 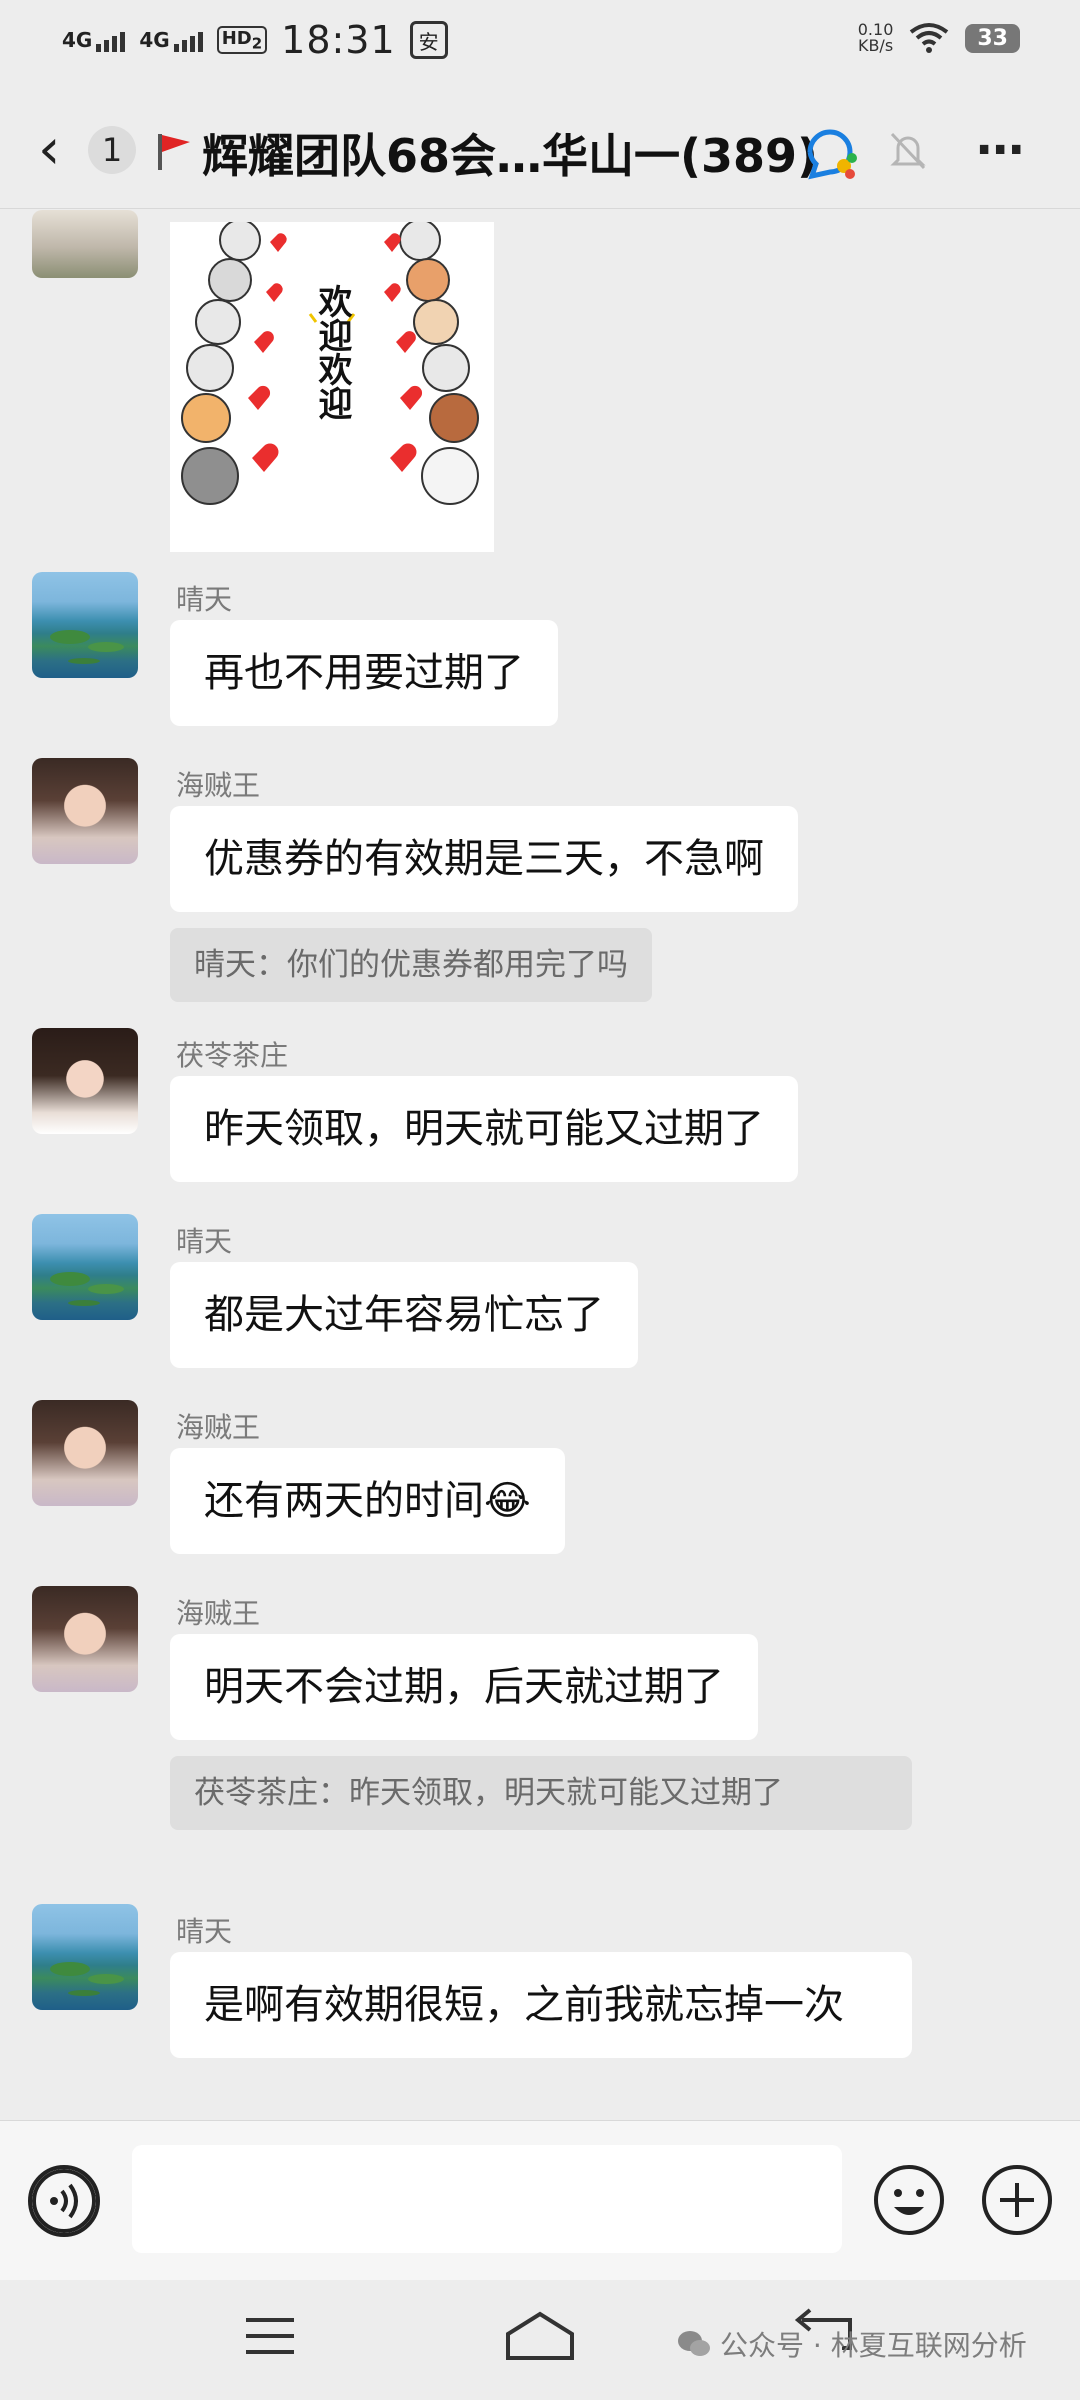 I want to click on wechat-logo-icon, so click(x=694, y=2343).